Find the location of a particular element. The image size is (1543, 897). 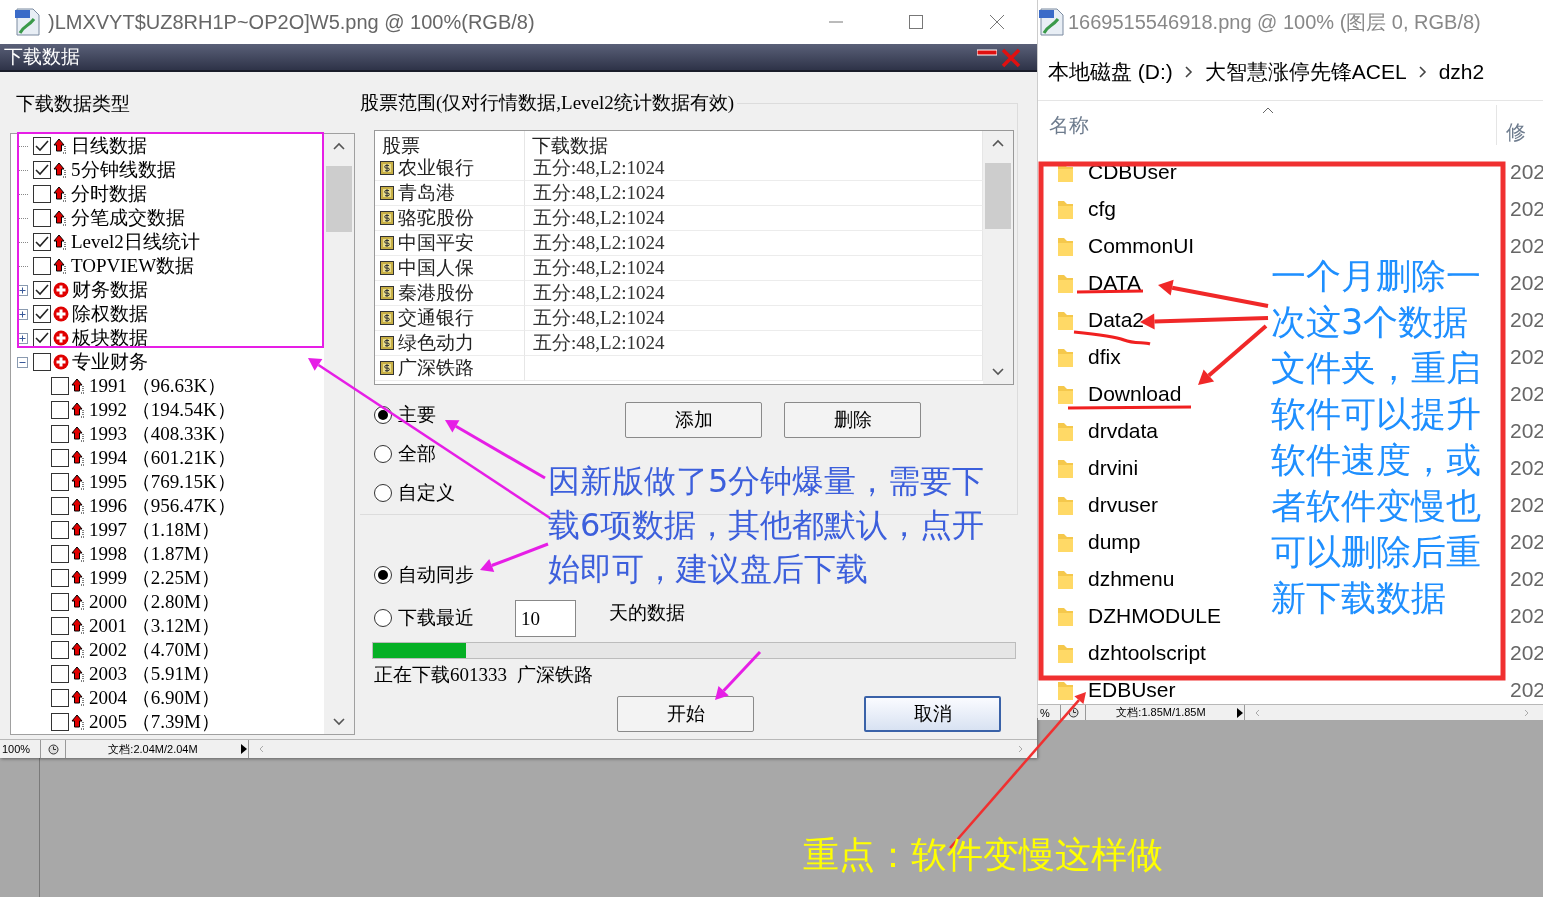

file-name: drvini is located at coordinates (1113, 467).